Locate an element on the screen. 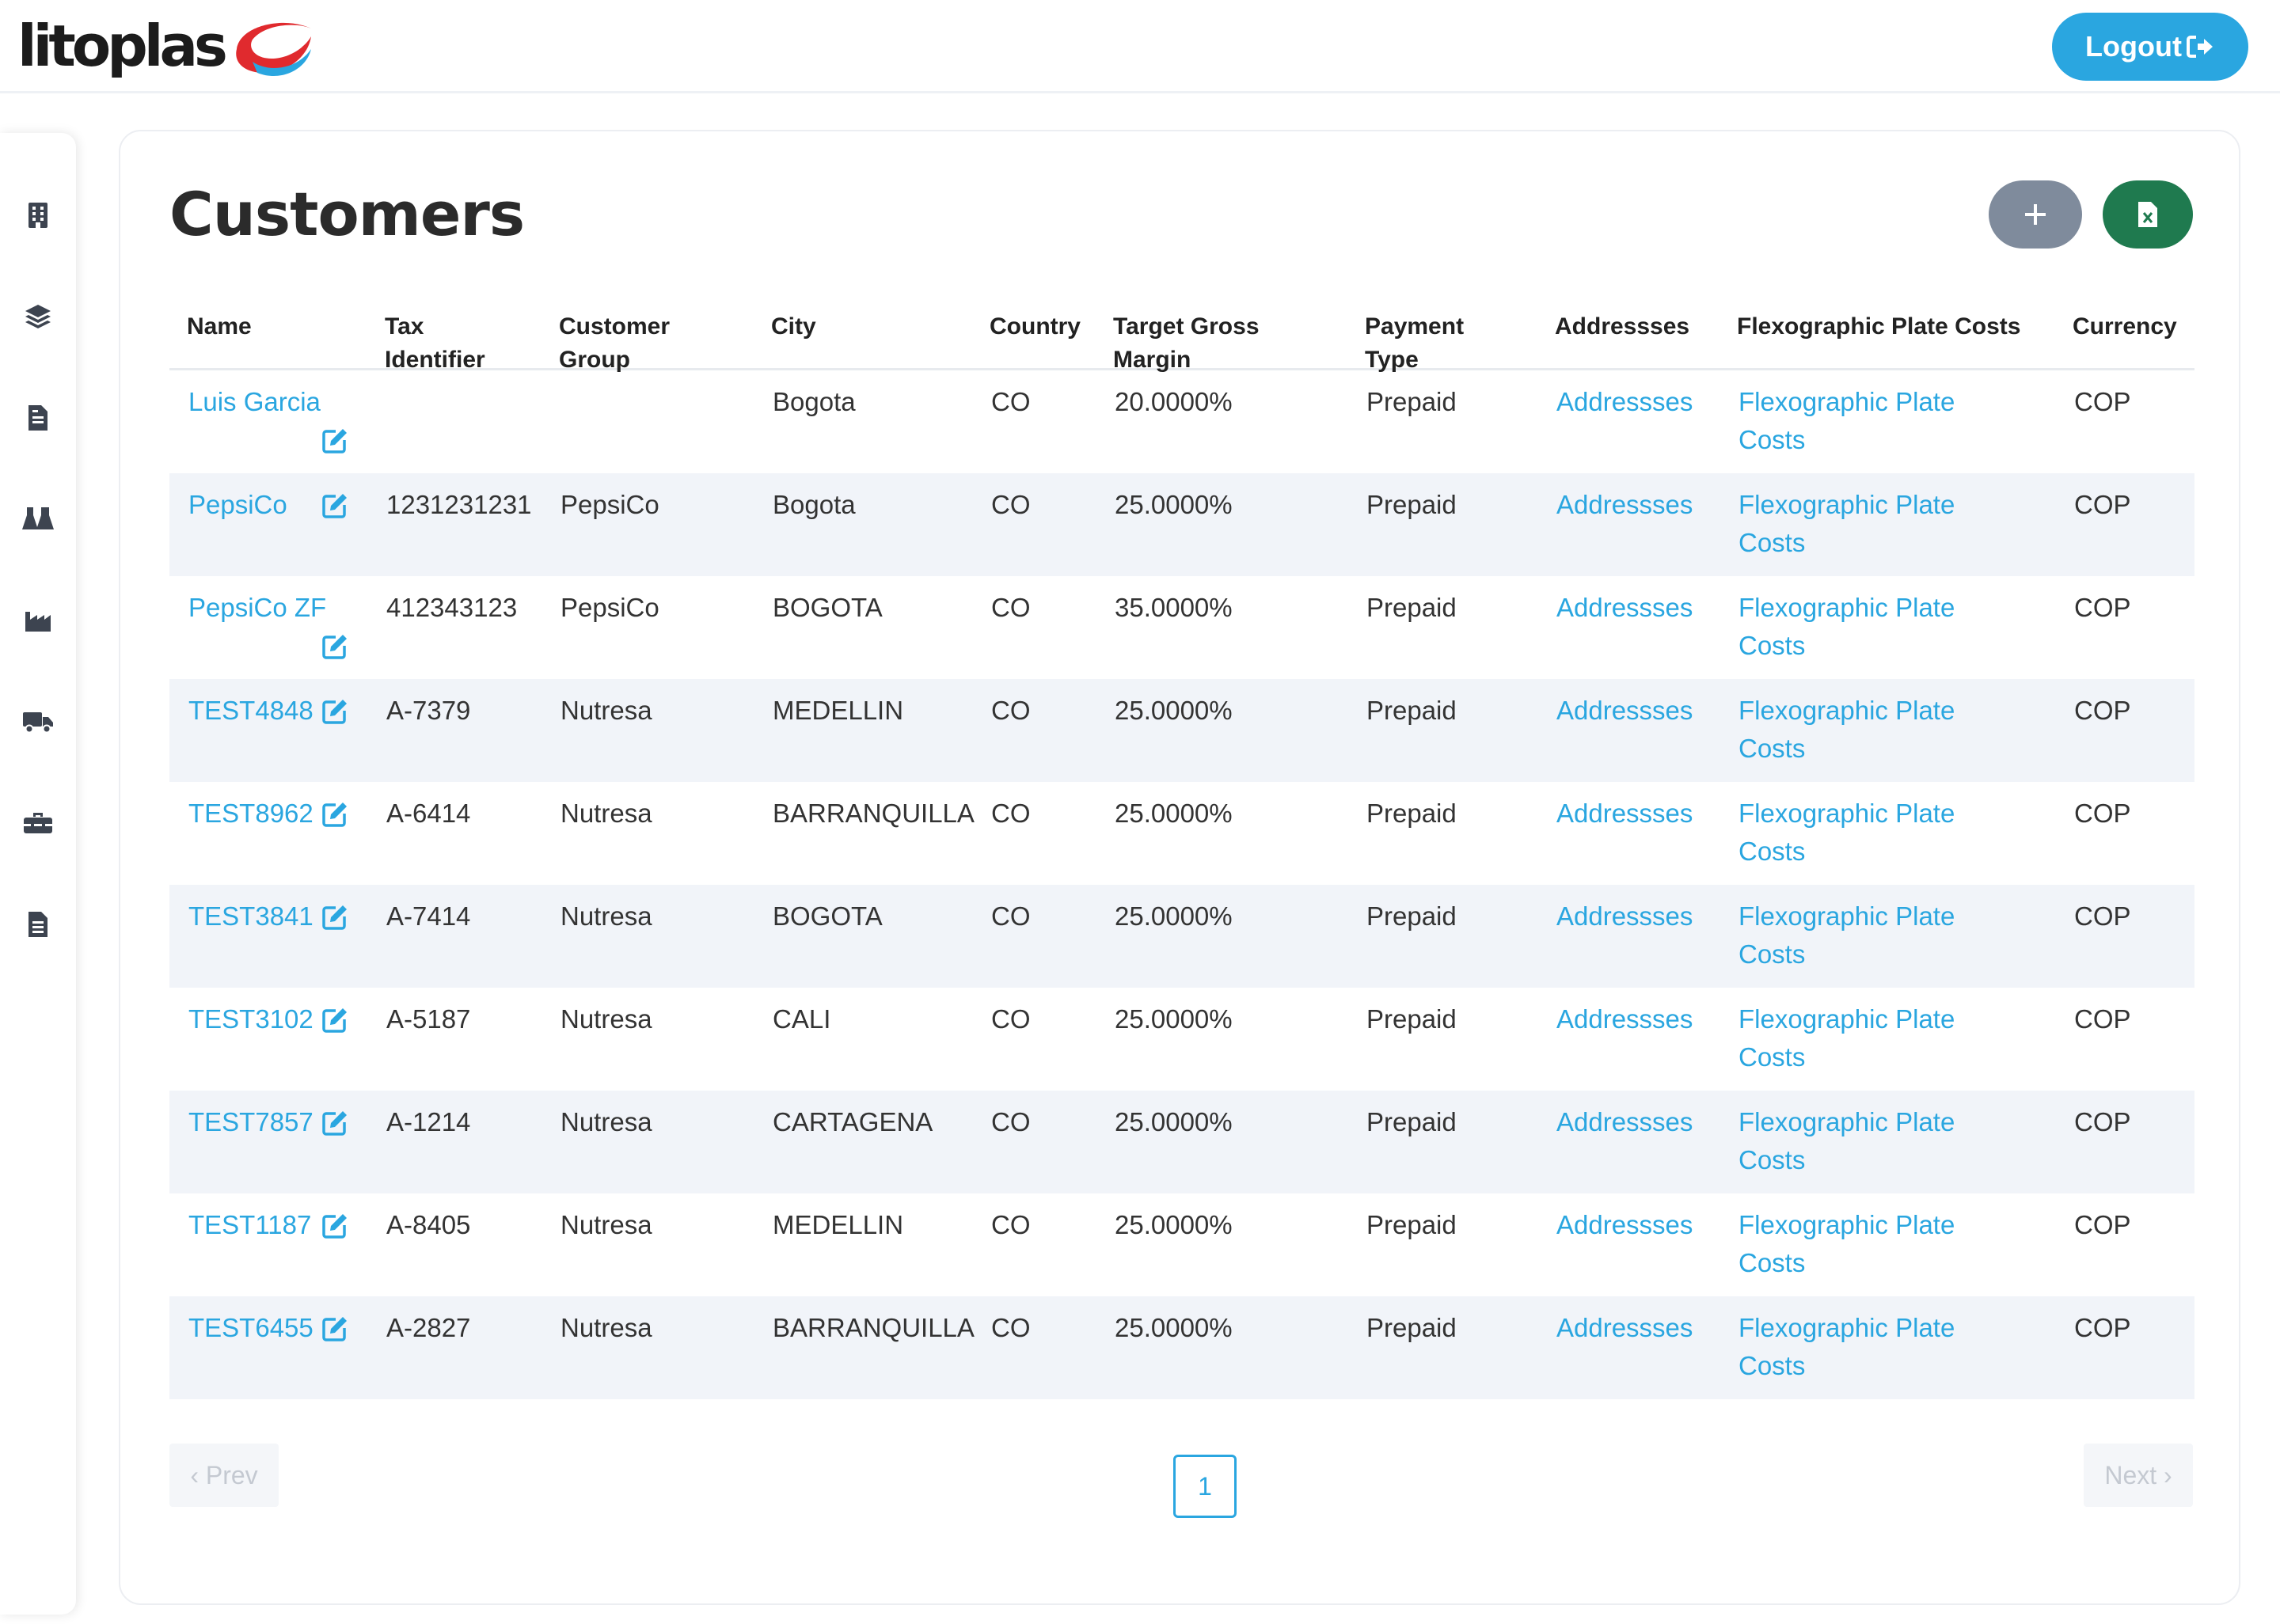 Image resolution: width=2280 pixels, height=1624 pixels. tax-identifier-cell: A-7379 is located at coordinates (428, 710).